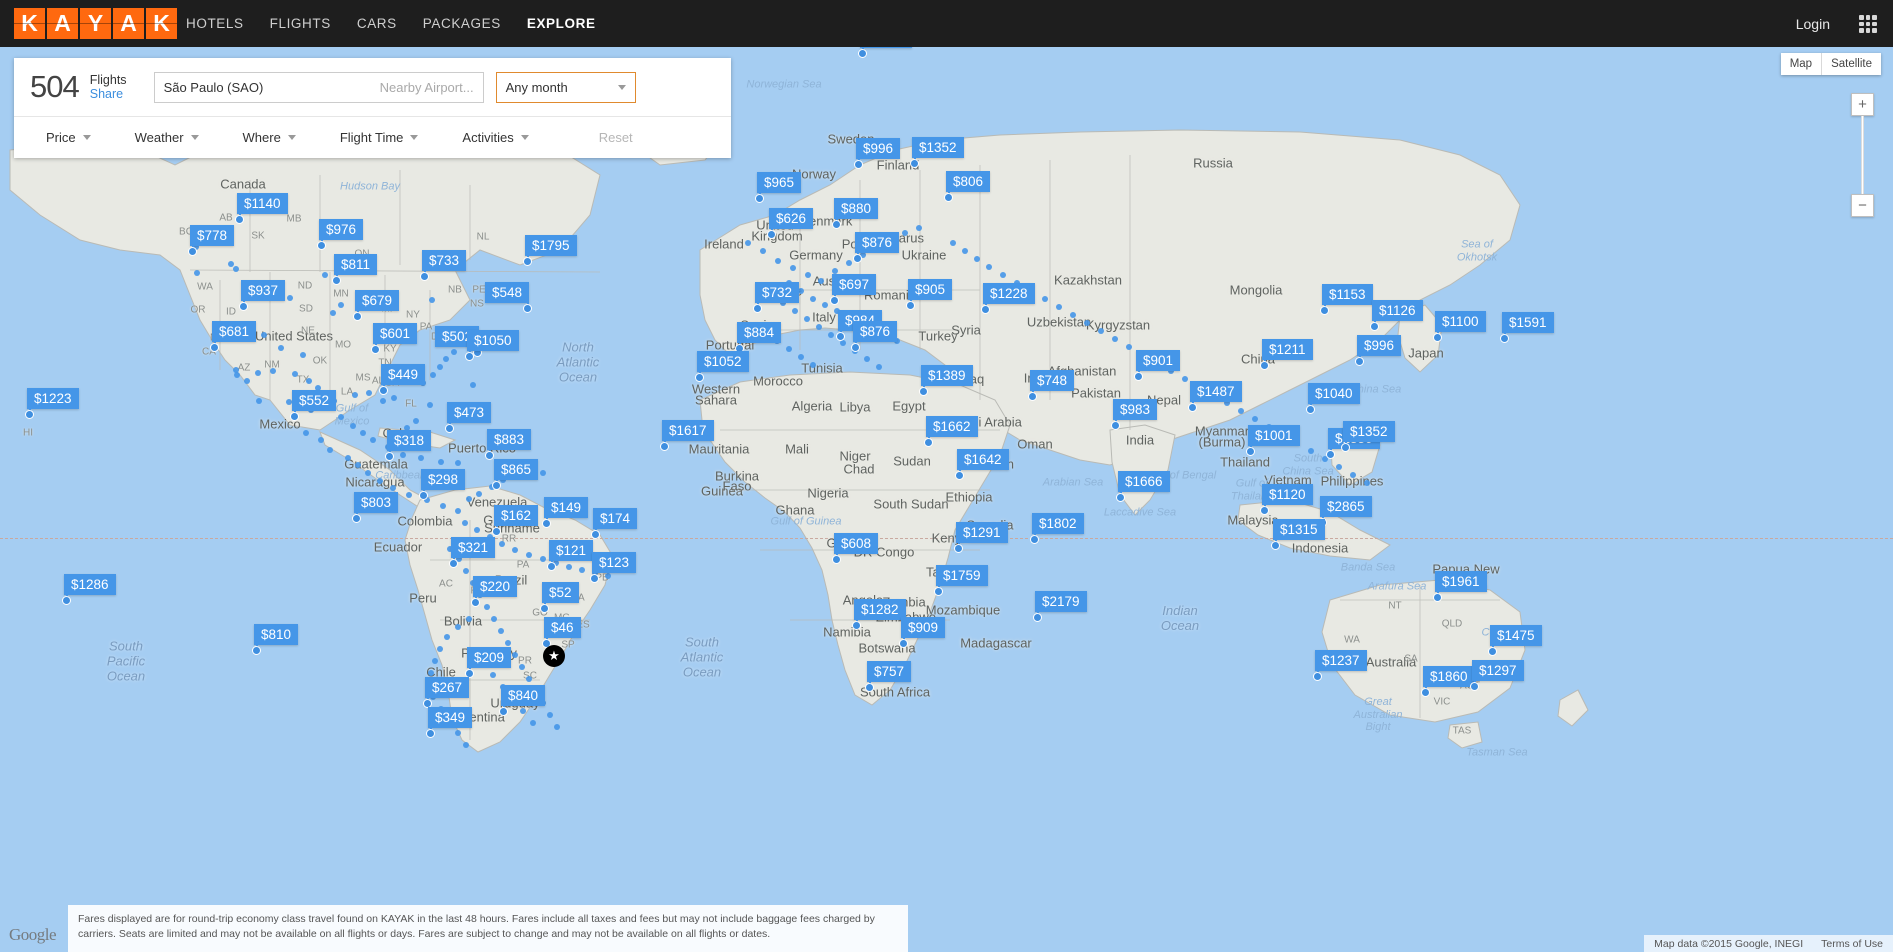 This screenshot has width=1893, height=952. I want to click on price-marker-label: $810, so click(276, 634).